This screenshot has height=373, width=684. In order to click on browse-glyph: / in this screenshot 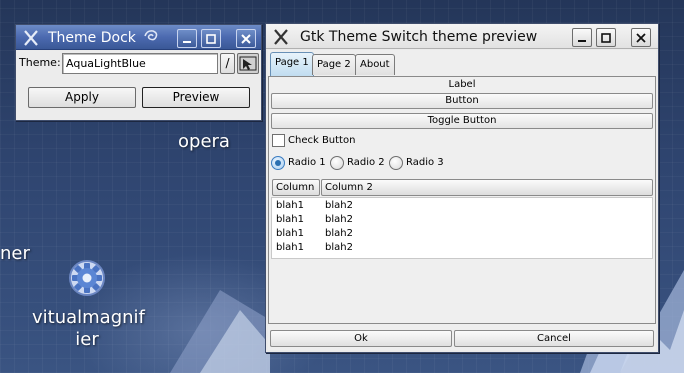, I will do `click(227, 63)`.